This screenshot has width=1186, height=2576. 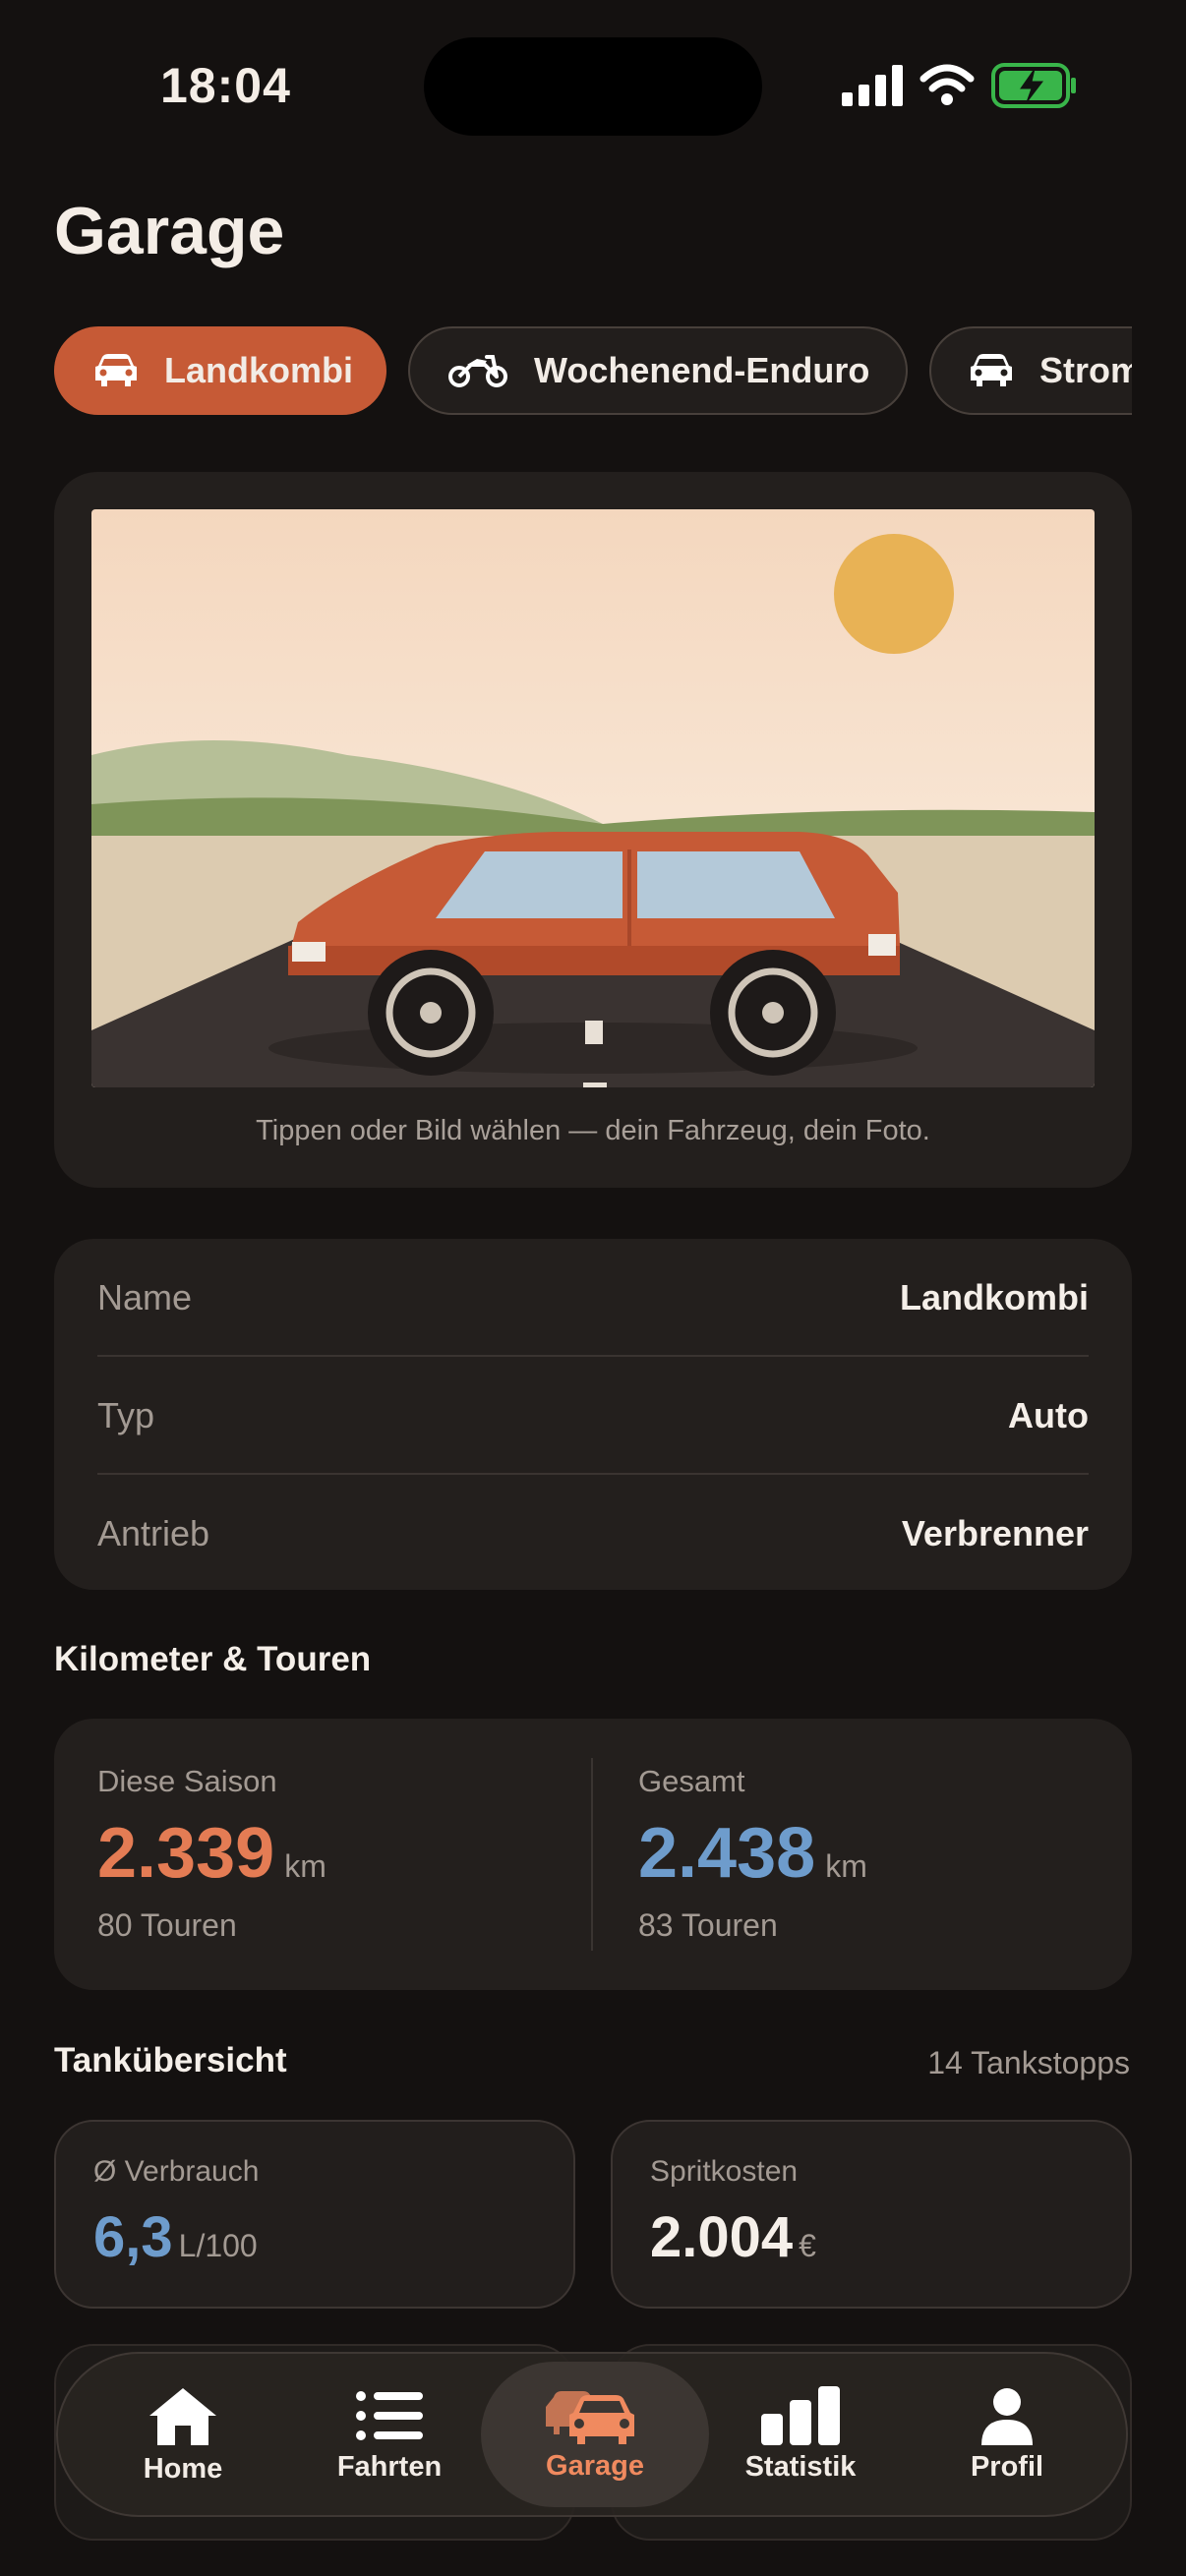 What do you see at coordinates (593, 86) in the screenshot?
I see `dynamic-island` at bounding box center [593, 86].